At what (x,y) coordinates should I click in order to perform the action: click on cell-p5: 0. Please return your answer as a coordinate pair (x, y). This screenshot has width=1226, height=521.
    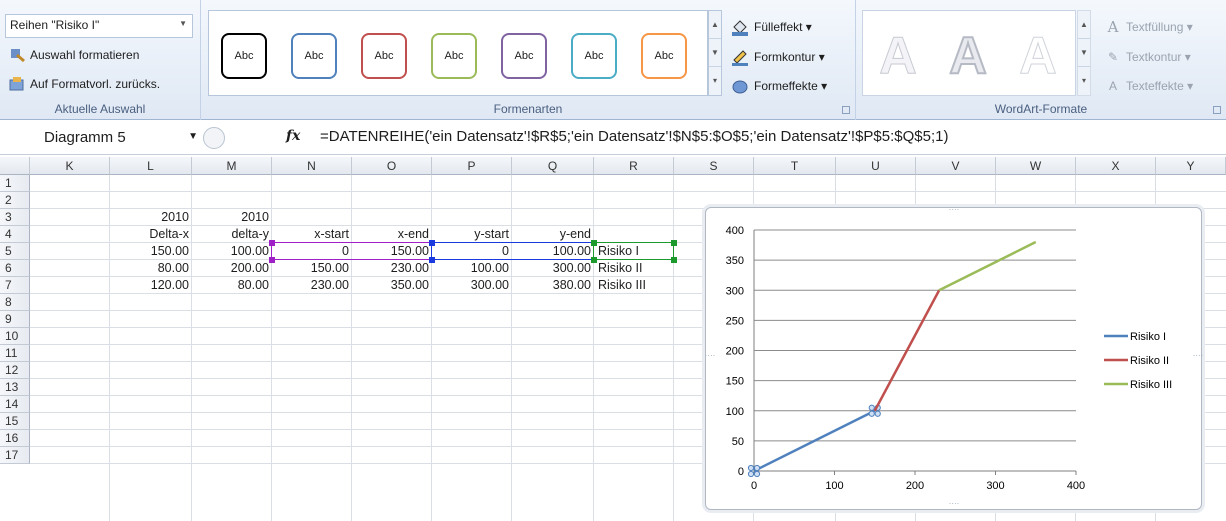
    Looking at the image, I should click on (472, 251).